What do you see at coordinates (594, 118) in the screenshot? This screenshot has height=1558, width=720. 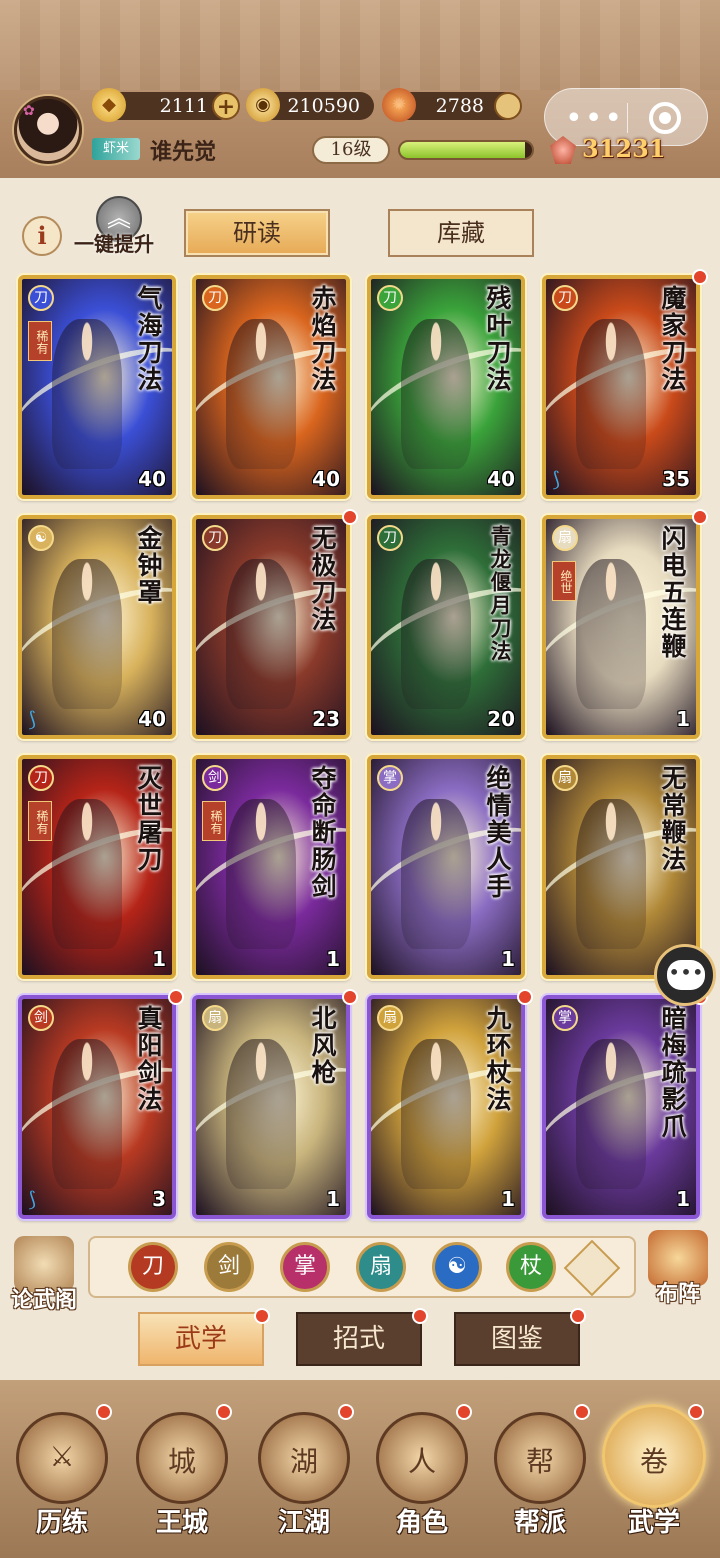 I see `more-icon: •••` at bounding box center [594, 118].